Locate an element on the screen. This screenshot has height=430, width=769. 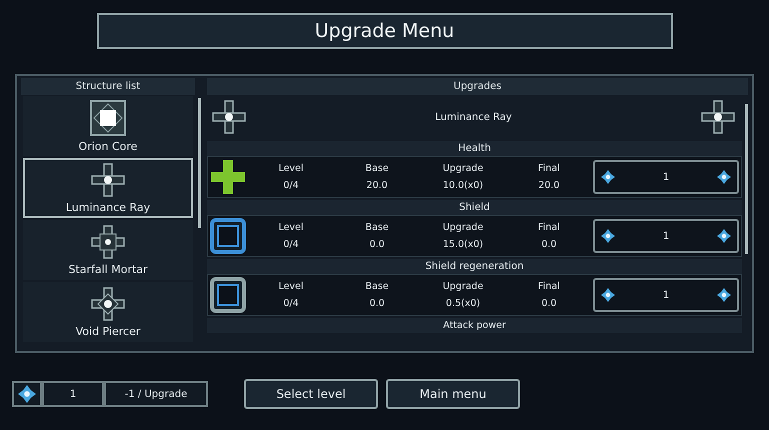
structure-item: Orion Core is located at coordinates (108, 126).